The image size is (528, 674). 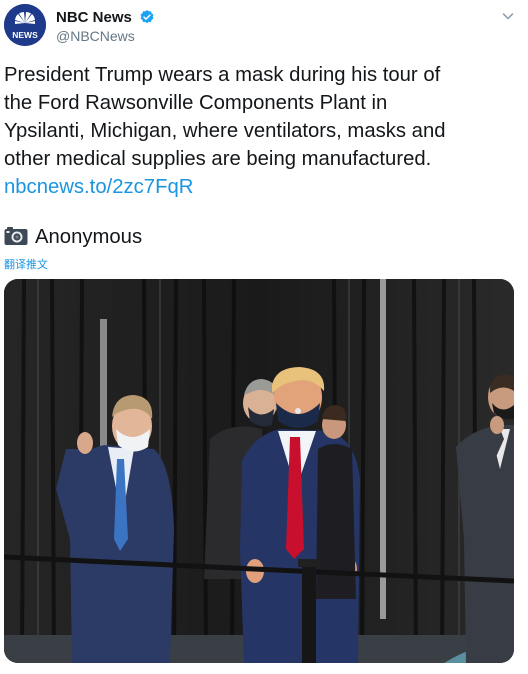 What do you see at coordinates (25, 35) in the screenshot?
I see `avatar-label: NEWS` at bounding box center [25, 35].